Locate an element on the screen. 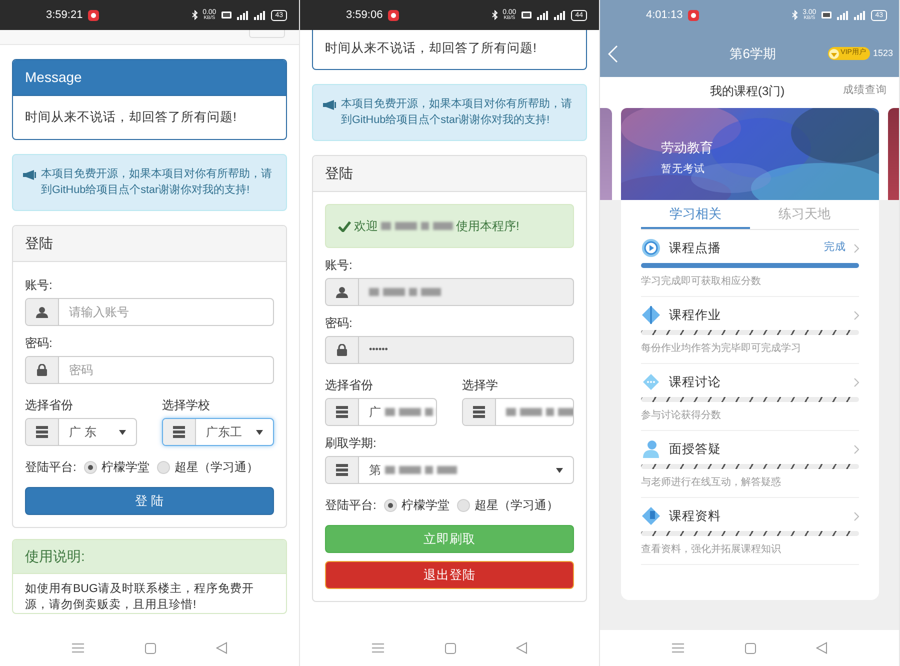  course-item: 面授答疑 is located at coordinates (750, 449).